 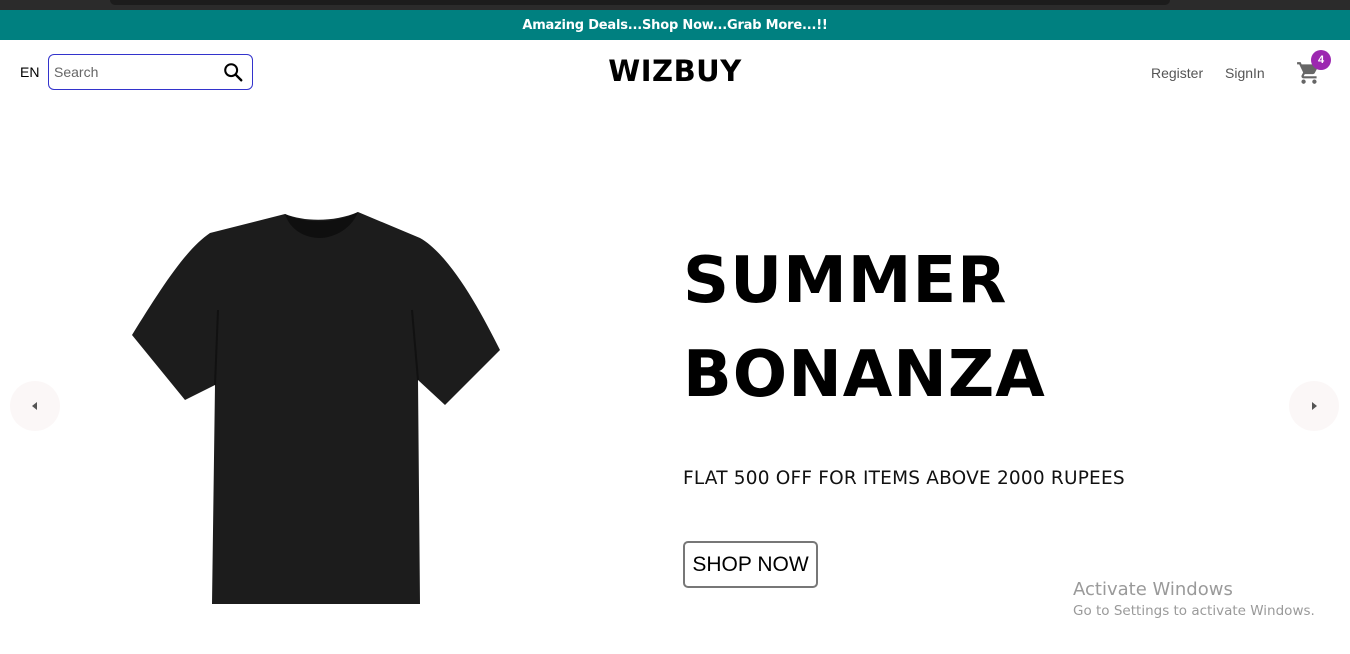 I want to click on slider-next-button, so click(x=1314, y=406).